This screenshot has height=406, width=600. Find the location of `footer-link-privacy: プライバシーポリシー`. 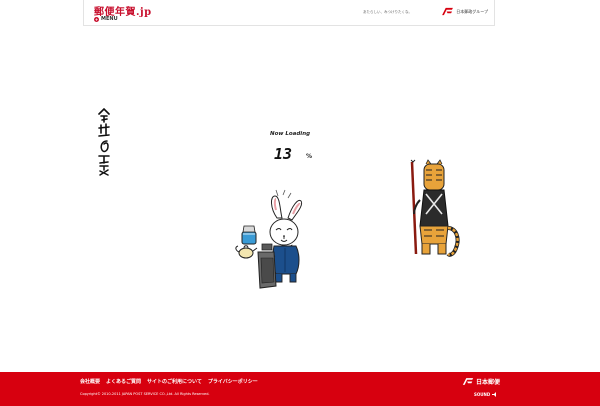

footer-link-privacy: プライバシーポリシー is located at coordinates (233, 381).